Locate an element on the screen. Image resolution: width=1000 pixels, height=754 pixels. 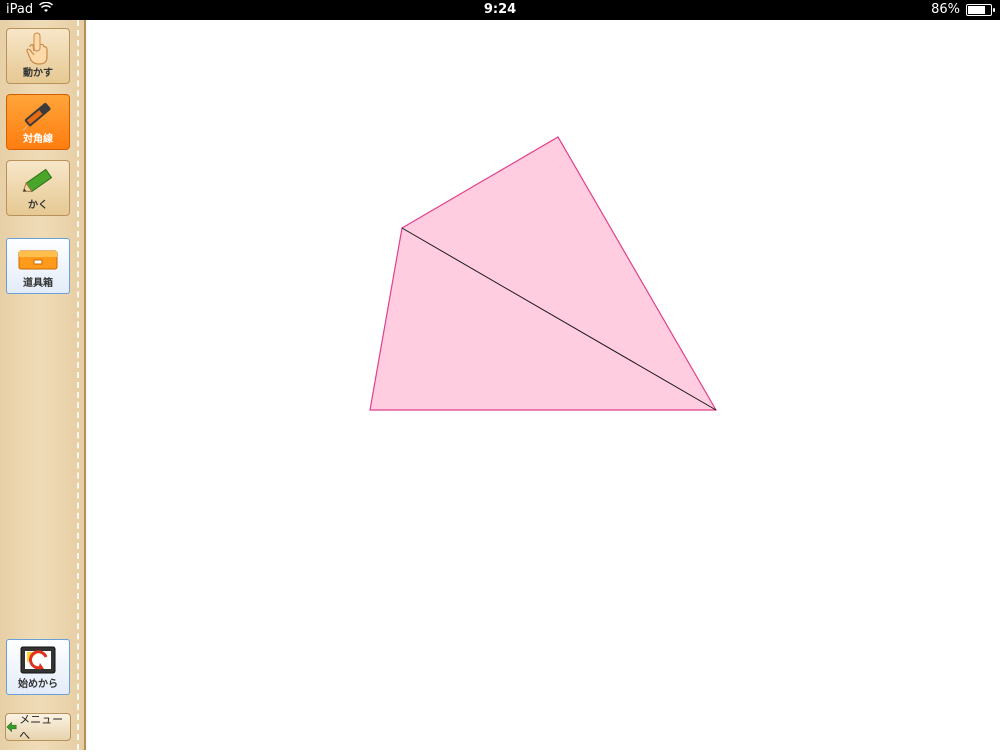
battery-icon is located at coordinates (980, 9).